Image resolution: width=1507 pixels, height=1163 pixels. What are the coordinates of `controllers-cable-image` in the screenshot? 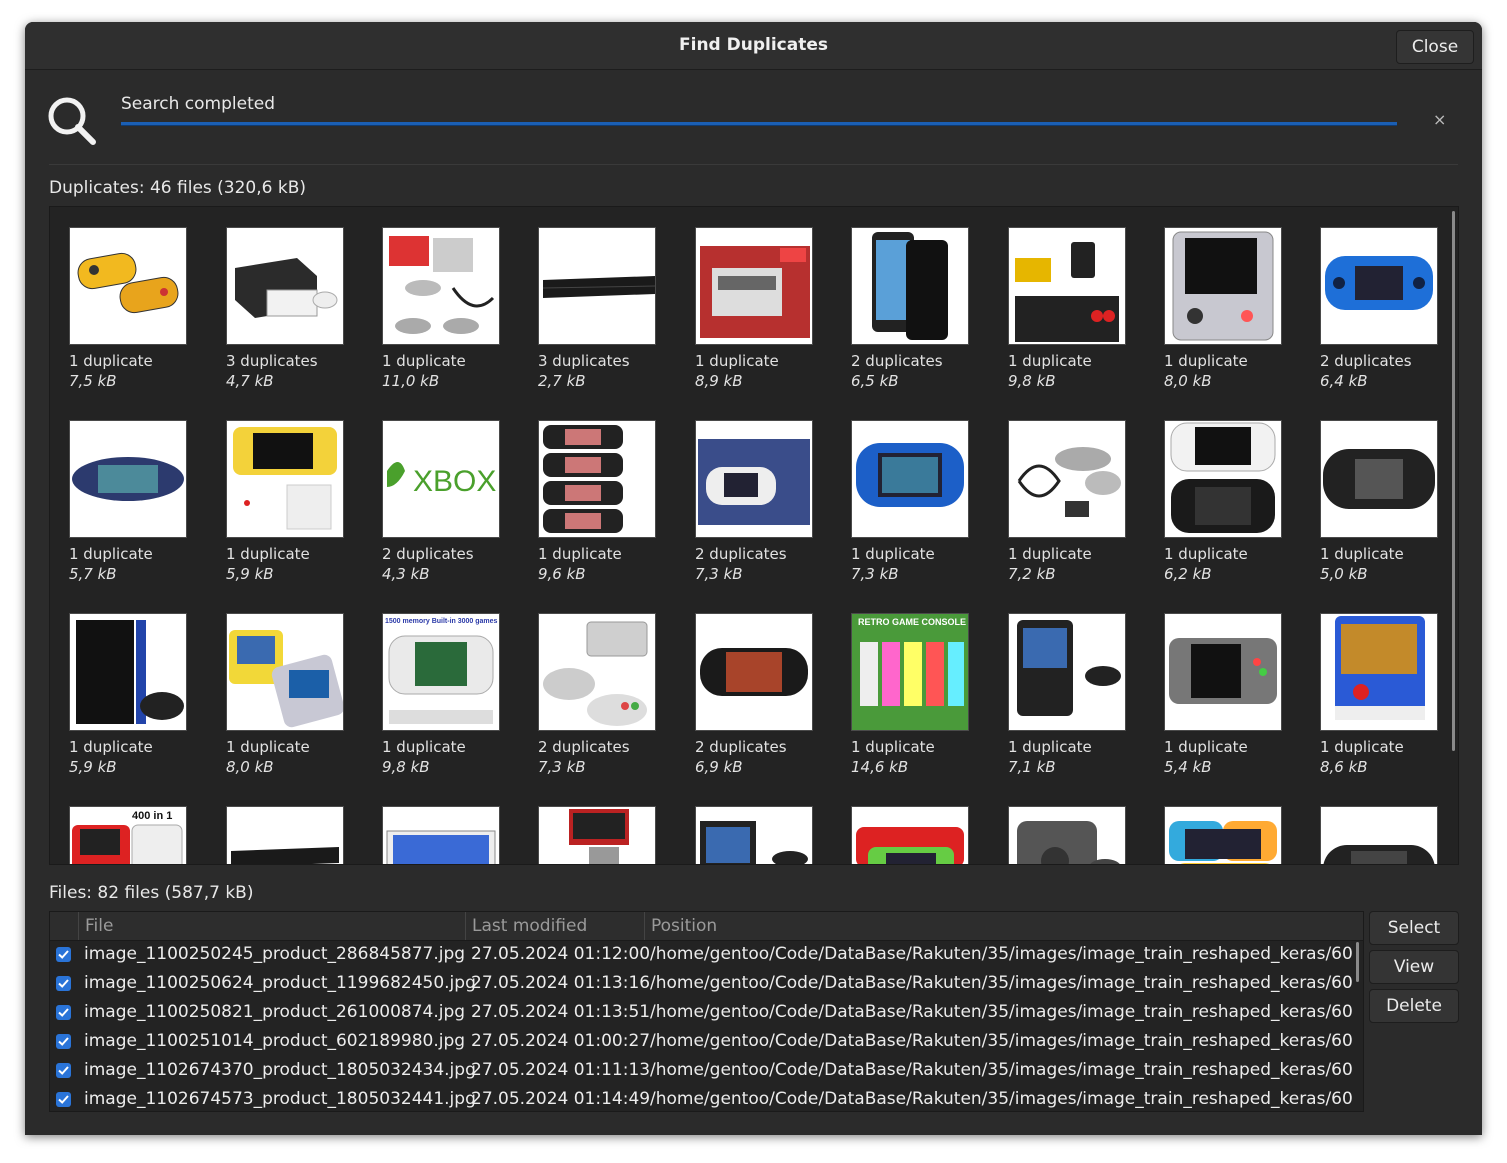 It's located at (1067, 479).